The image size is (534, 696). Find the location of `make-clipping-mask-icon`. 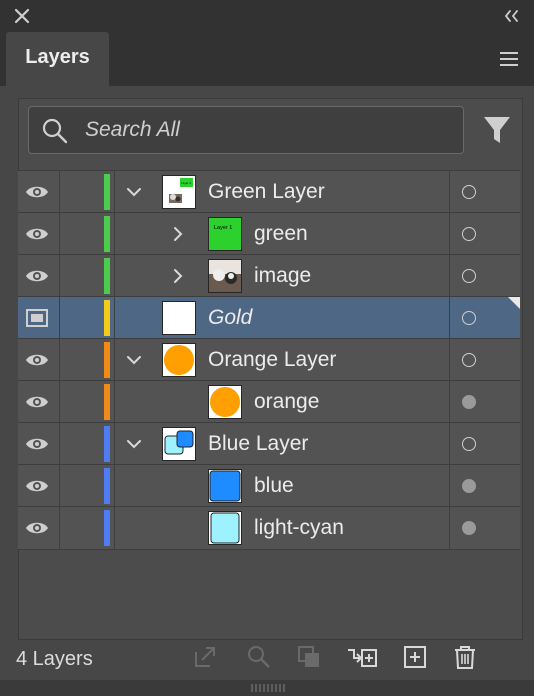

make-clipping-mask-icon is located at coordinates (309, 657).